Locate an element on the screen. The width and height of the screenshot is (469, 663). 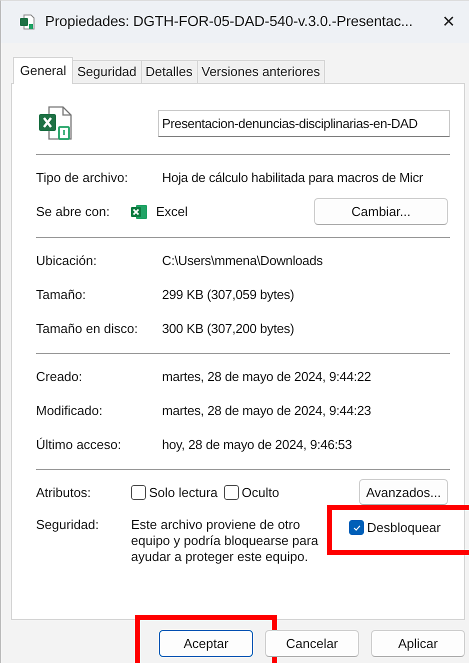
checkbox: Oculto is located at coordinates (252, 492).